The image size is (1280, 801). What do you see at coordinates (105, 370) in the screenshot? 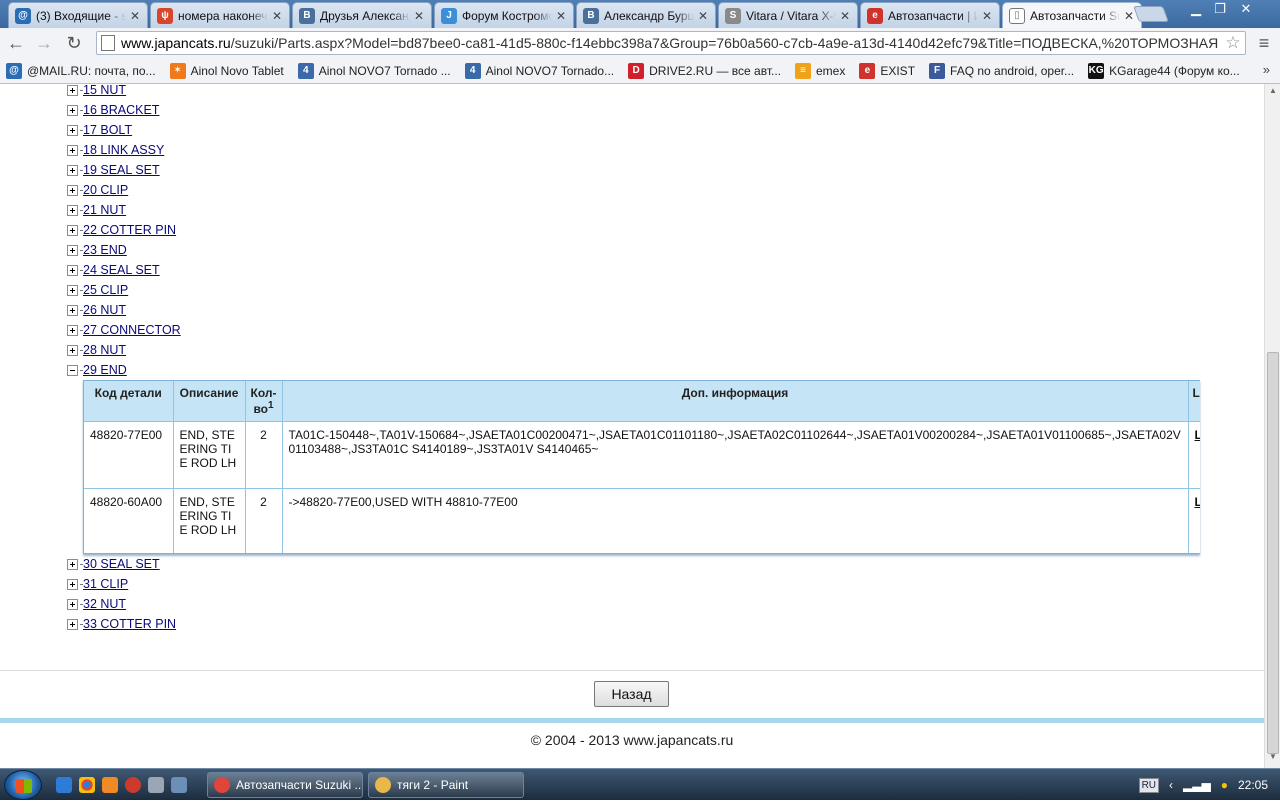
I see `tree-node-link: 29 END` at bounding box center [105, 370].